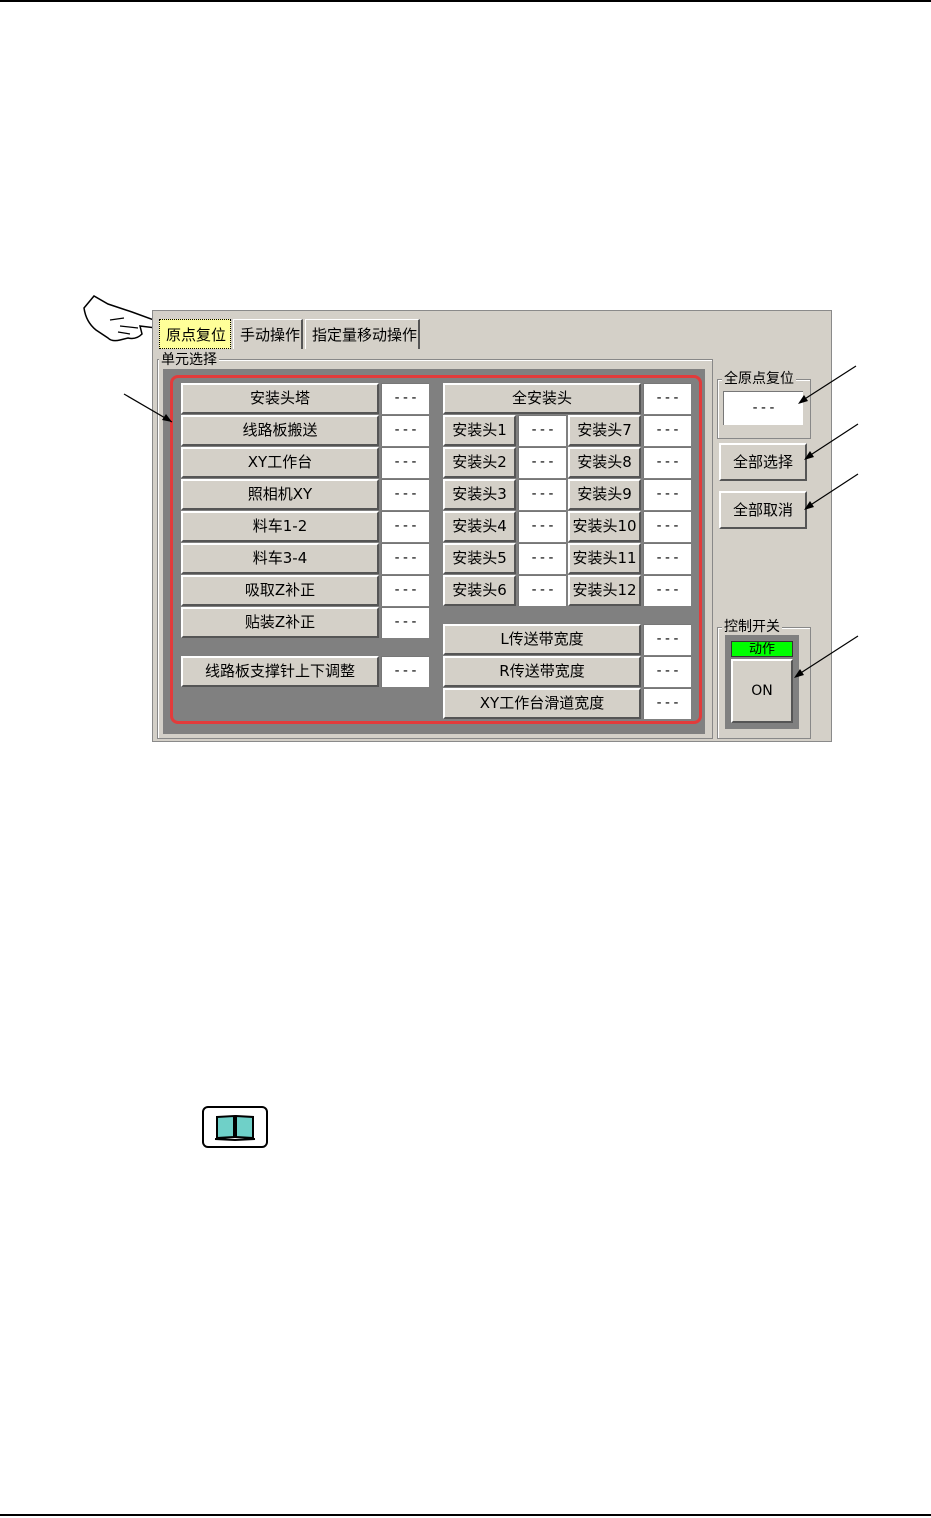 The height and width of the screenshot is (1518, 931). What do you see at coordinates (604, 462) in the screenshot?
I see `head-button: 安装头8` at bounding box center [604, 462].